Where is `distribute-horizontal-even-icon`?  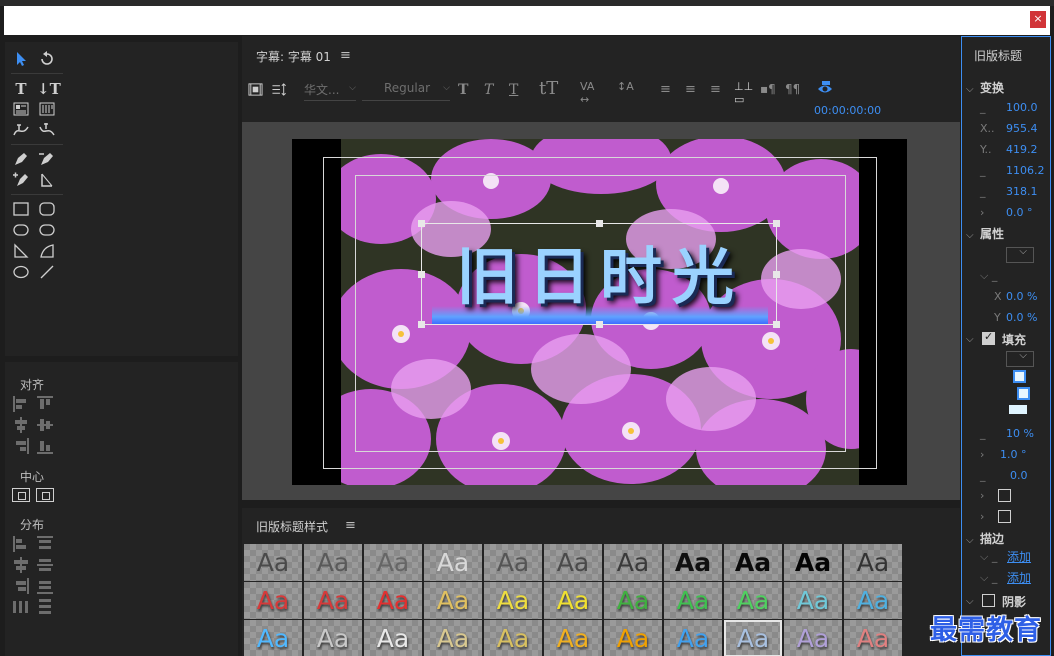 distribute-horizontal-even-icon is located at coordinates (21, 607).